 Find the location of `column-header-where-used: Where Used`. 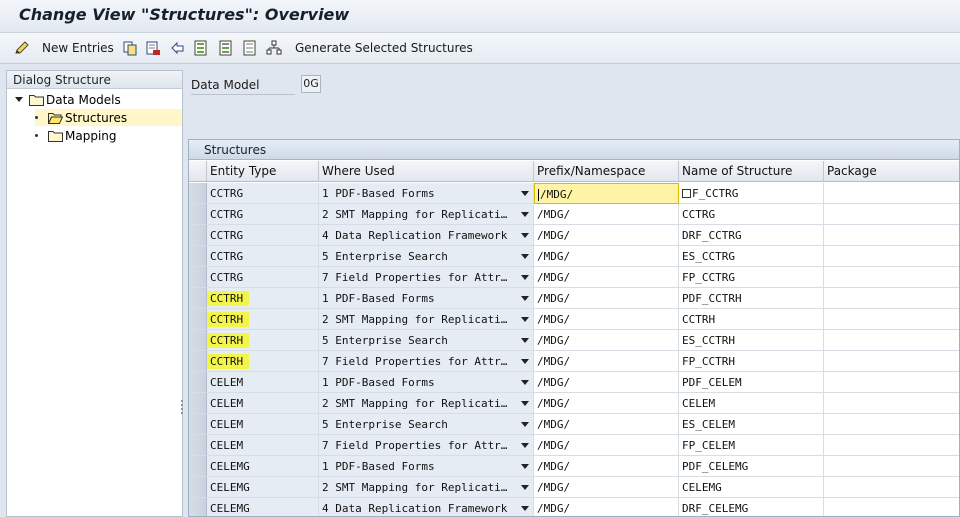

column-header-where-used: Where Used is located at coordinates (426, 171).